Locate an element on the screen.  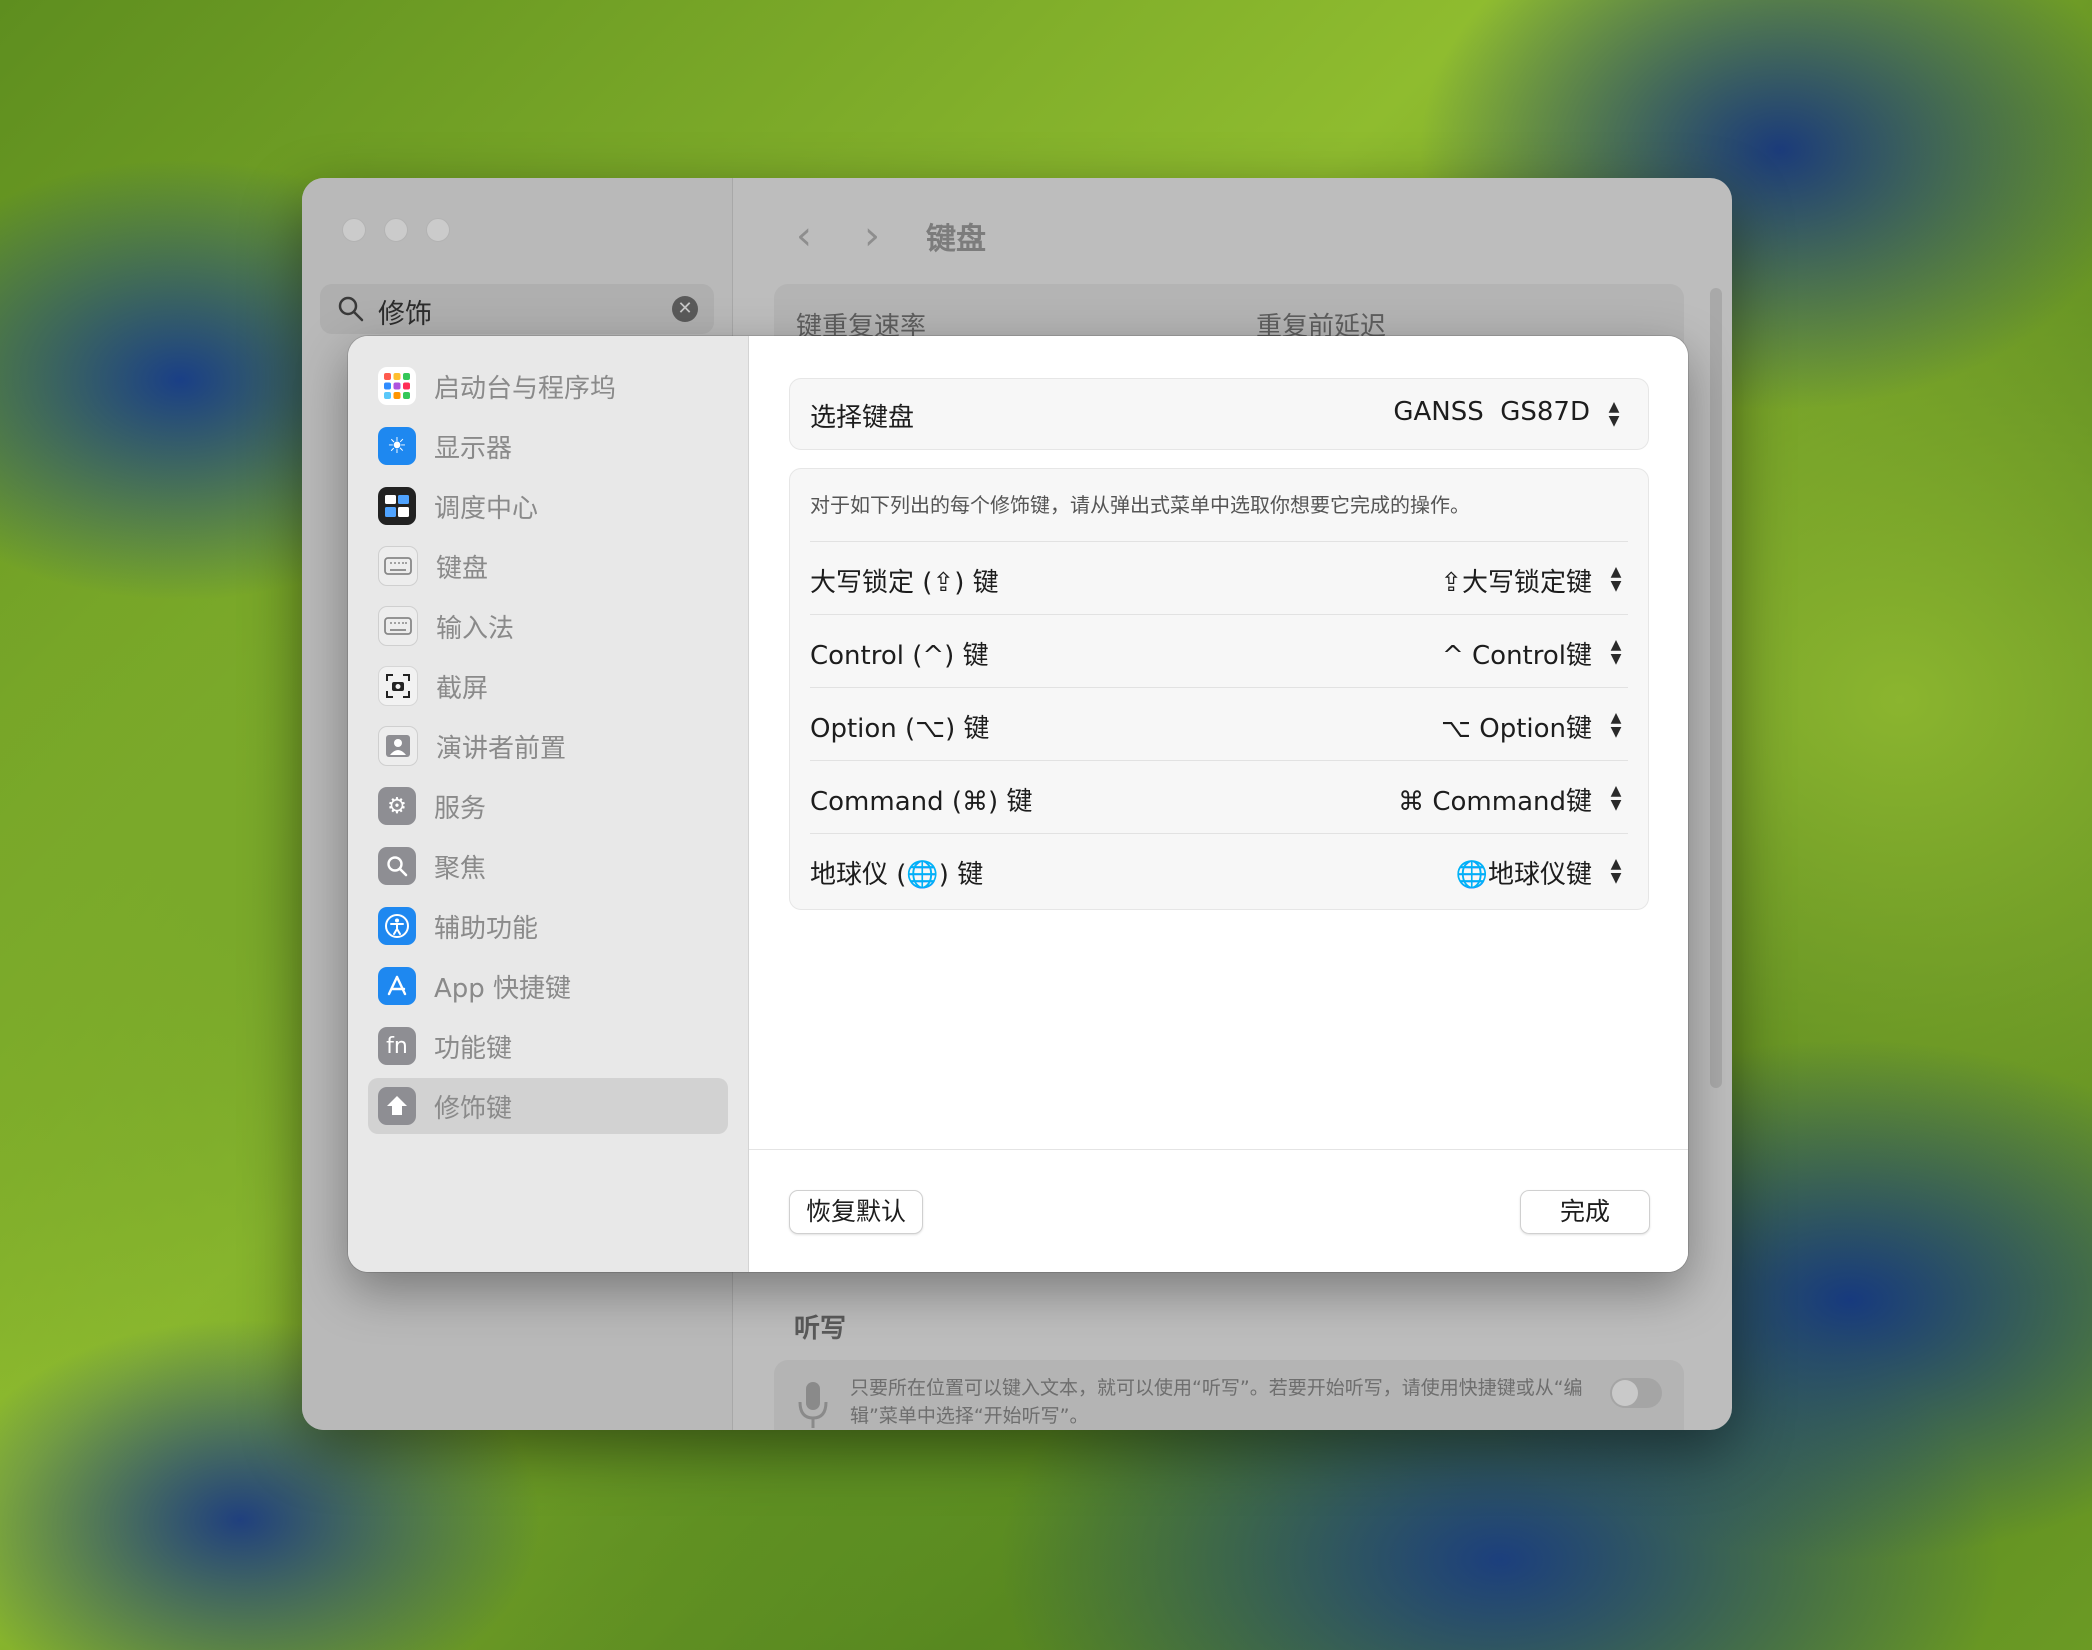
search-input: 修饰 is located at coordinates (405, 311).